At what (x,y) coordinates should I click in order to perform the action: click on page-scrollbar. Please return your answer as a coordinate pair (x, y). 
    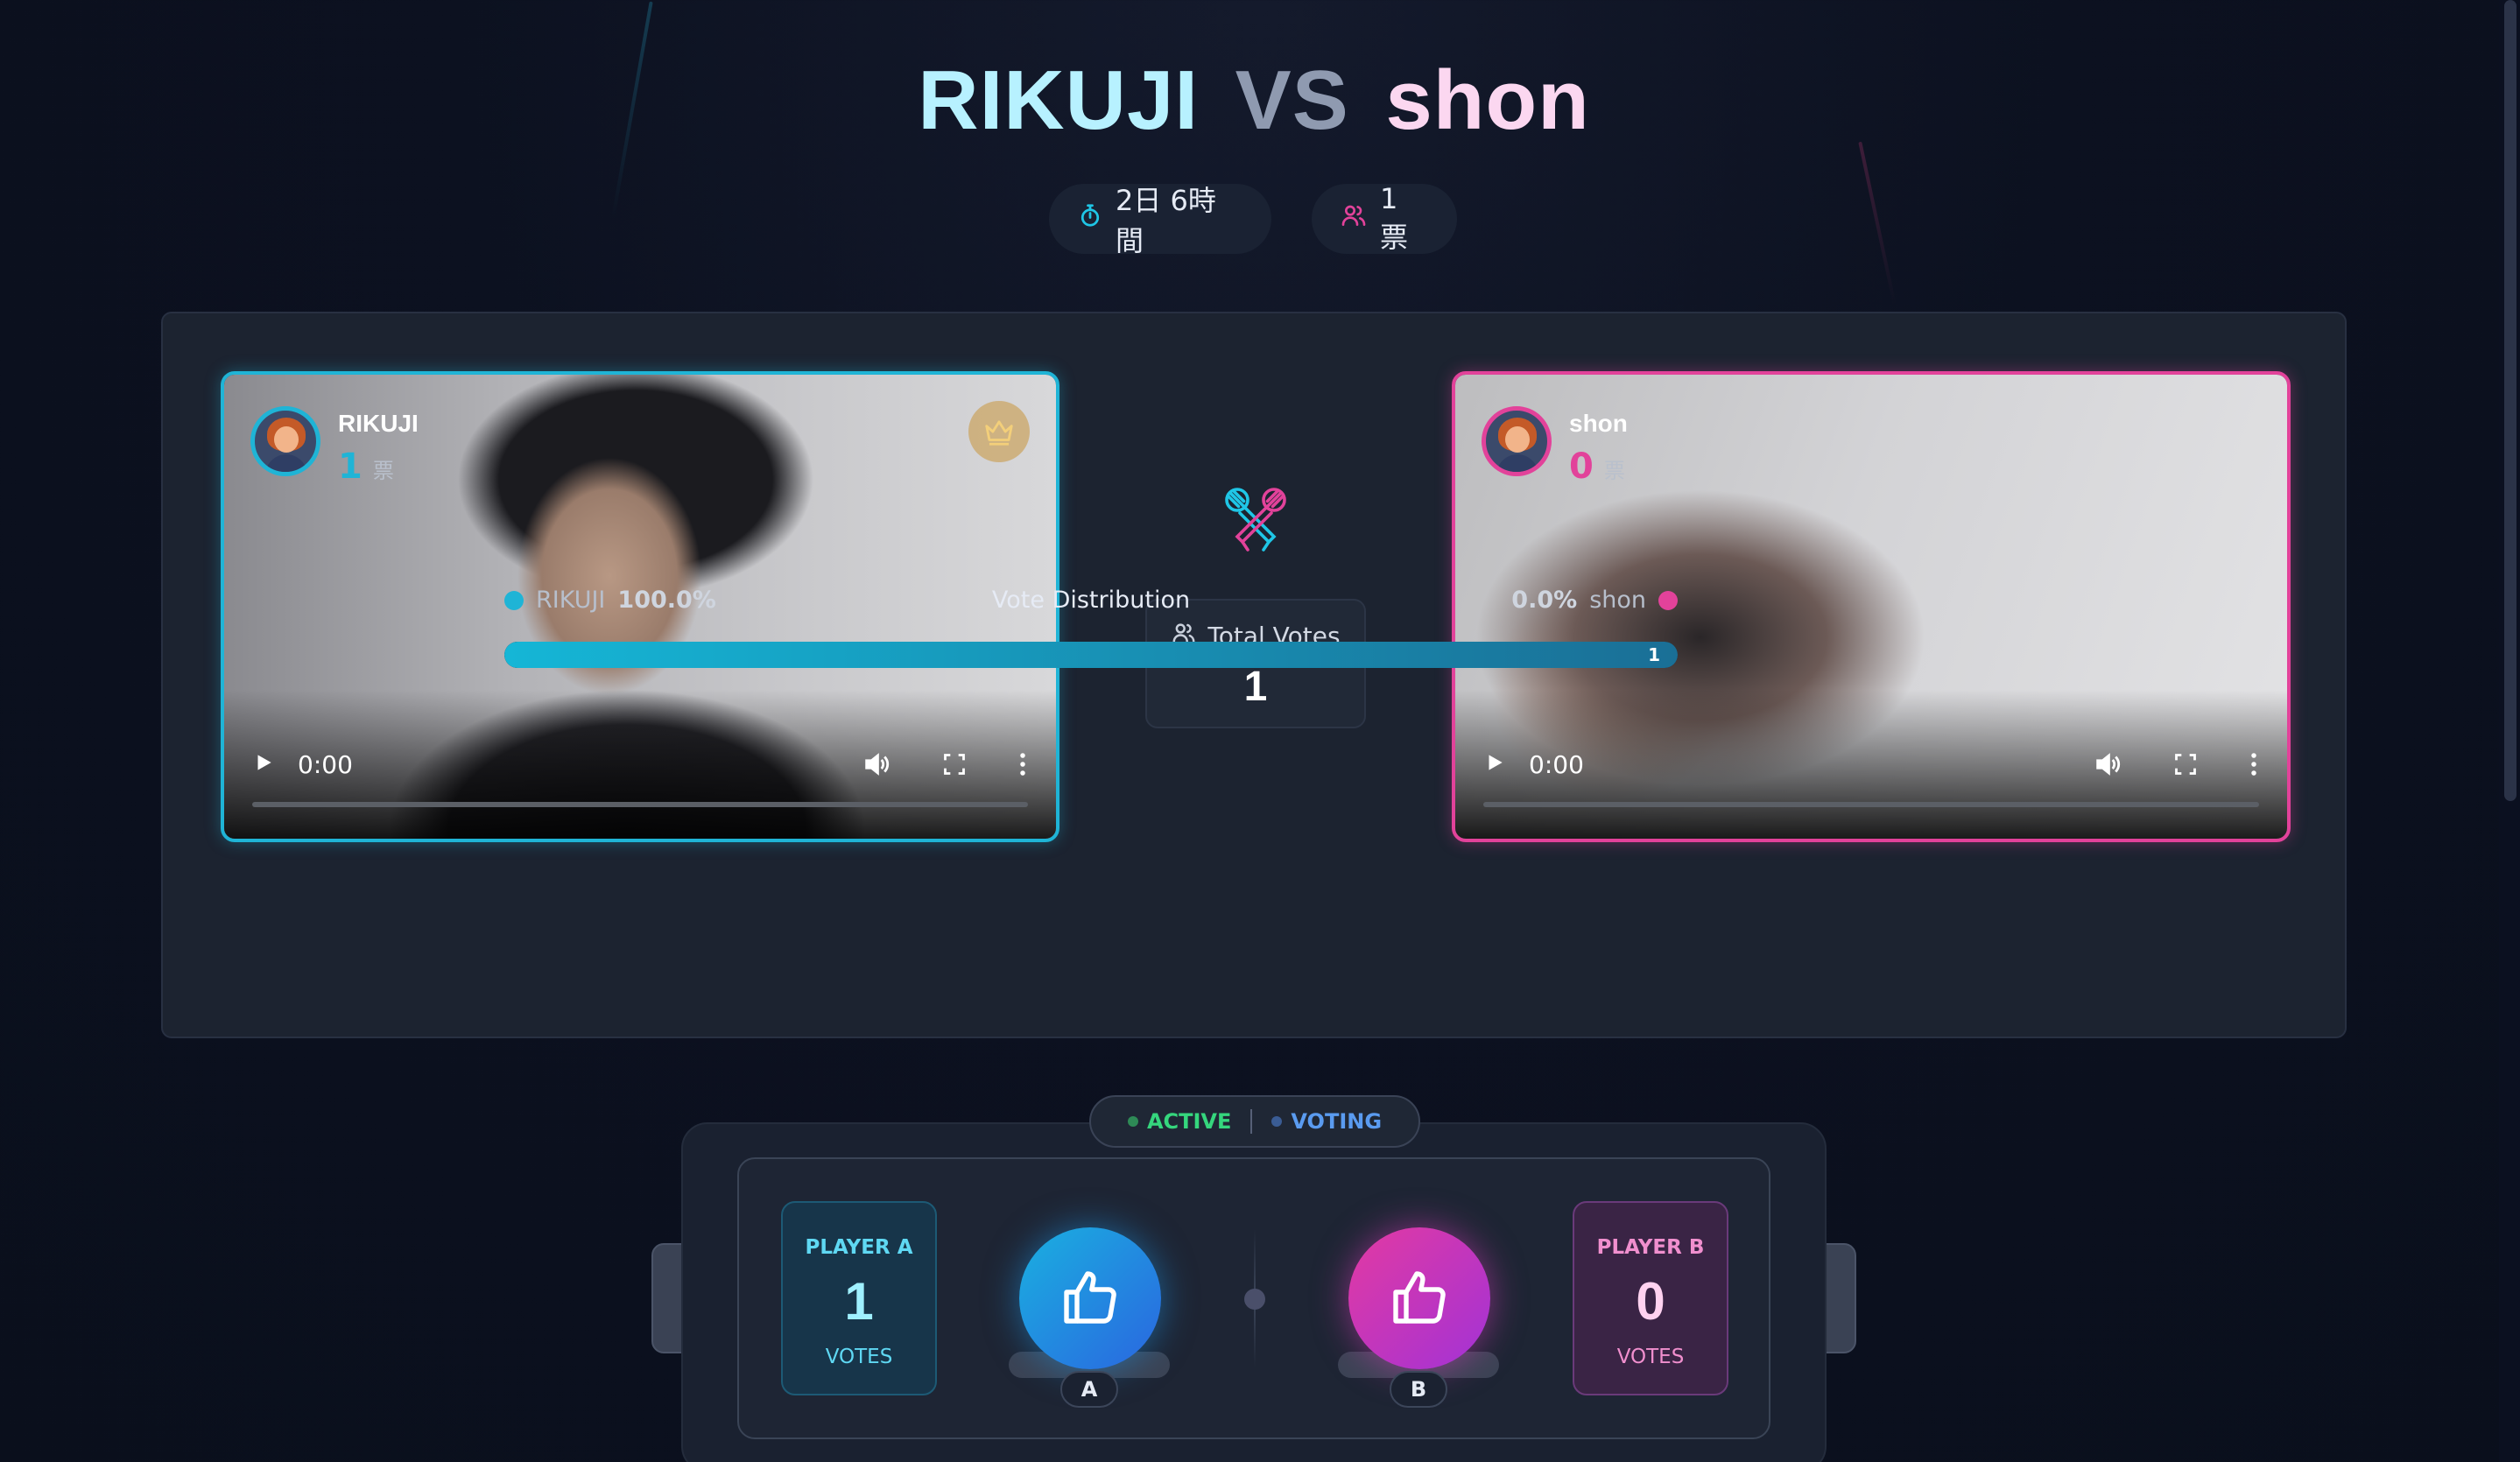
    Looking at the image, I should click on (2509, 731).